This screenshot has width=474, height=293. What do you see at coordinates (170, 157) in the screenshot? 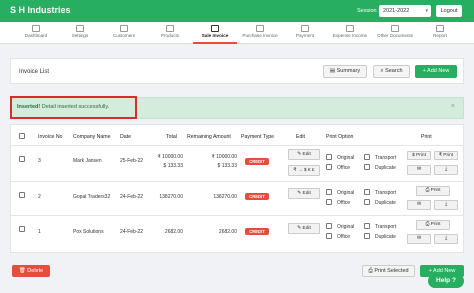
I see `total-inr: ₹ 10000.00` at bounding box center [170, 157].